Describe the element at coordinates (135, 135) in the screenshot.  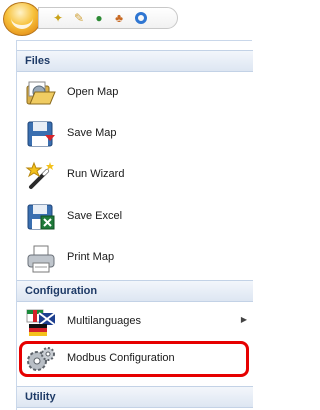
I see `save-map-item: Save Map` at that location.